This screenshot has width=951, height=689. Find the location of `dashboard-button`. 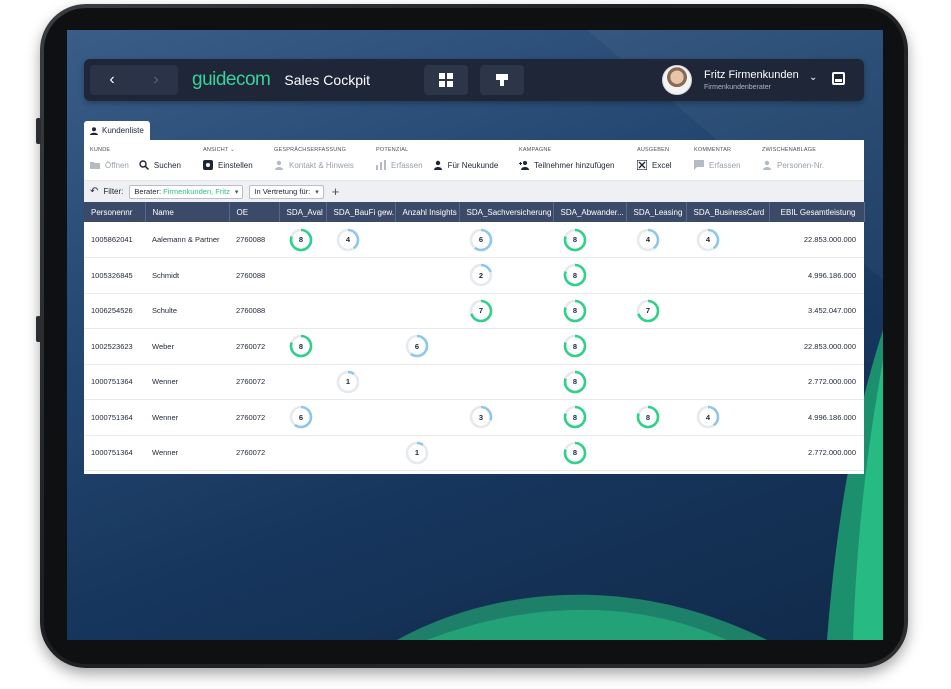

dashboard-button is located at coordinates (446, 80).